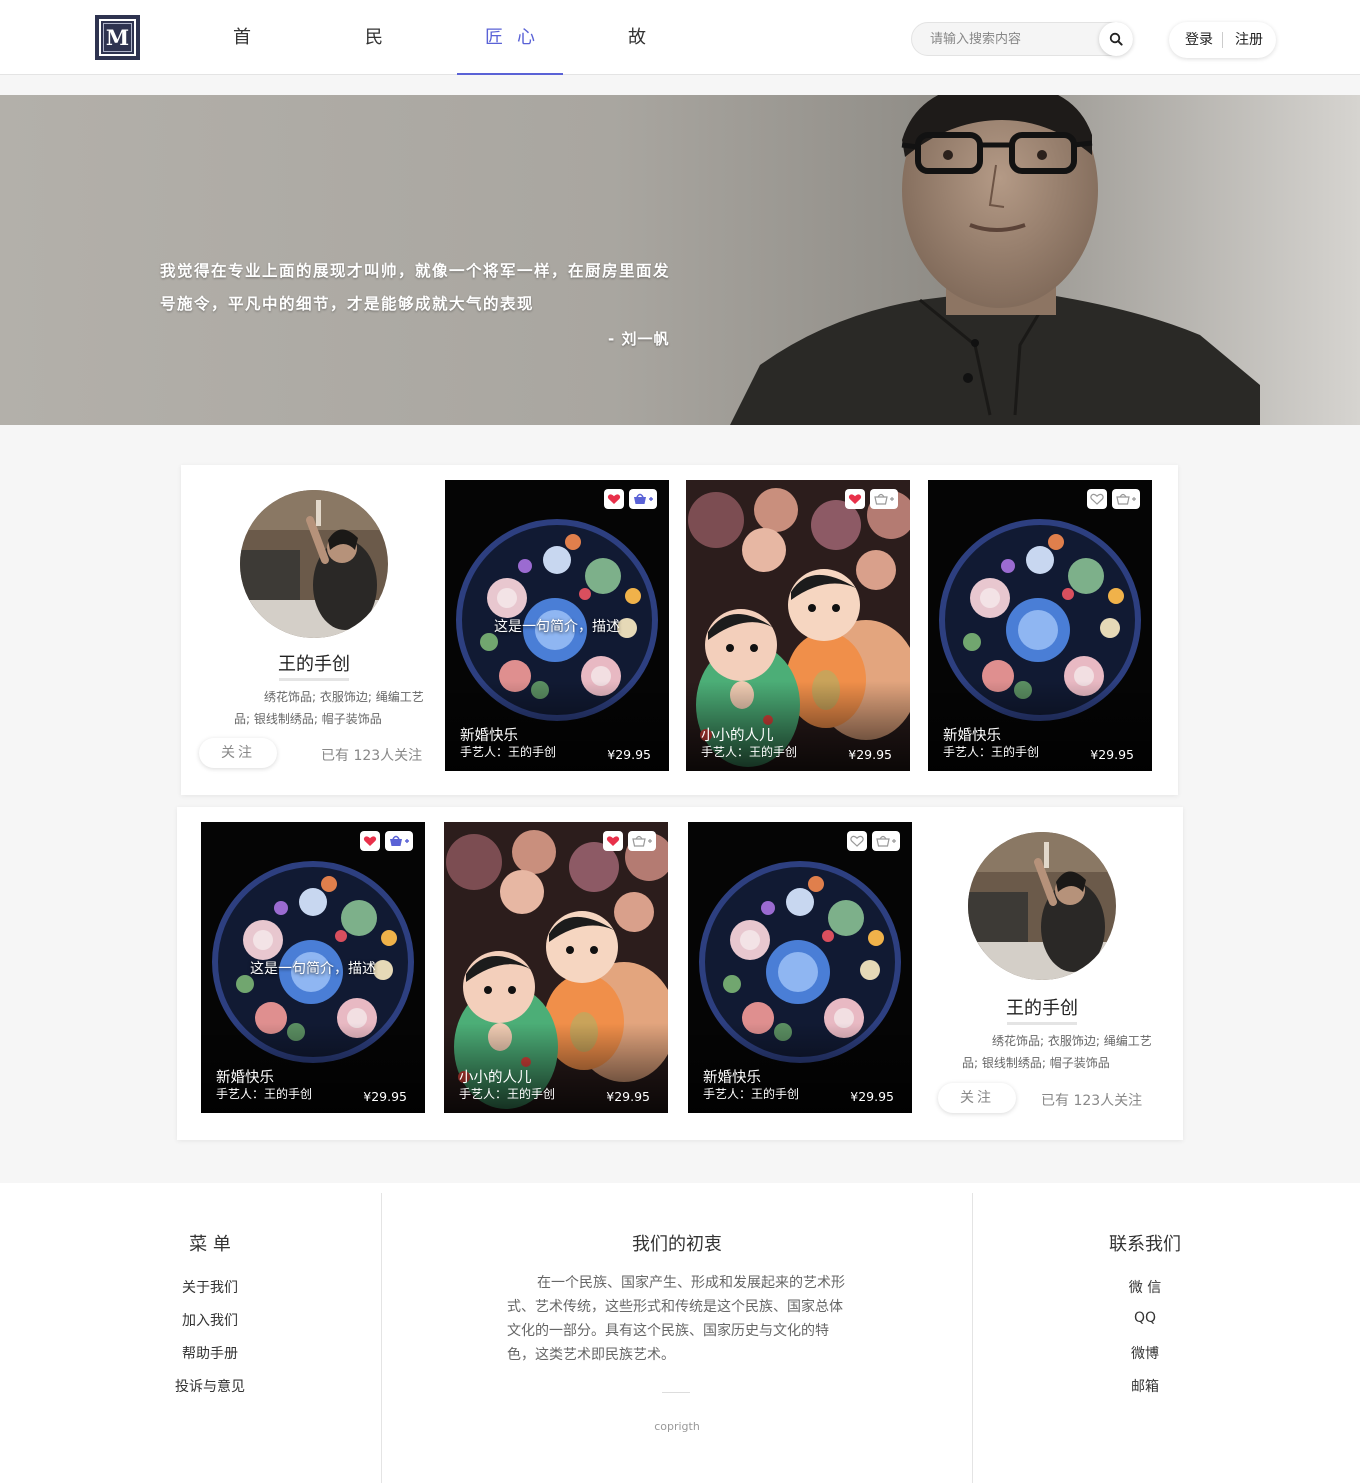 Image resolution: width=1360 pixels, height=1483 pixels. Describe the element at coordinates (1249, 40) in the screenshot. I see `register-link: 注册` at that location.